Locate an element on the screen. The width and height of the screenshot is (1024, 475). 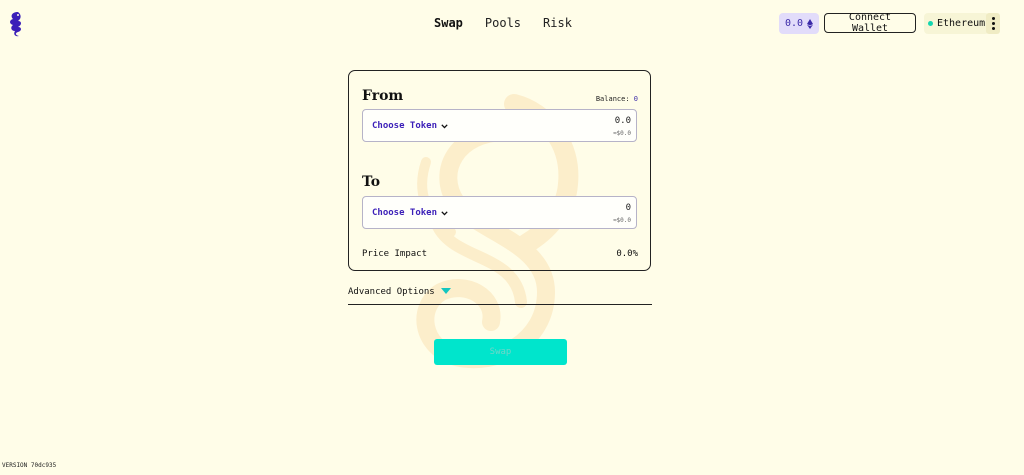
main-nav: Swap Pools Risk is located at coordinates (503, 23).